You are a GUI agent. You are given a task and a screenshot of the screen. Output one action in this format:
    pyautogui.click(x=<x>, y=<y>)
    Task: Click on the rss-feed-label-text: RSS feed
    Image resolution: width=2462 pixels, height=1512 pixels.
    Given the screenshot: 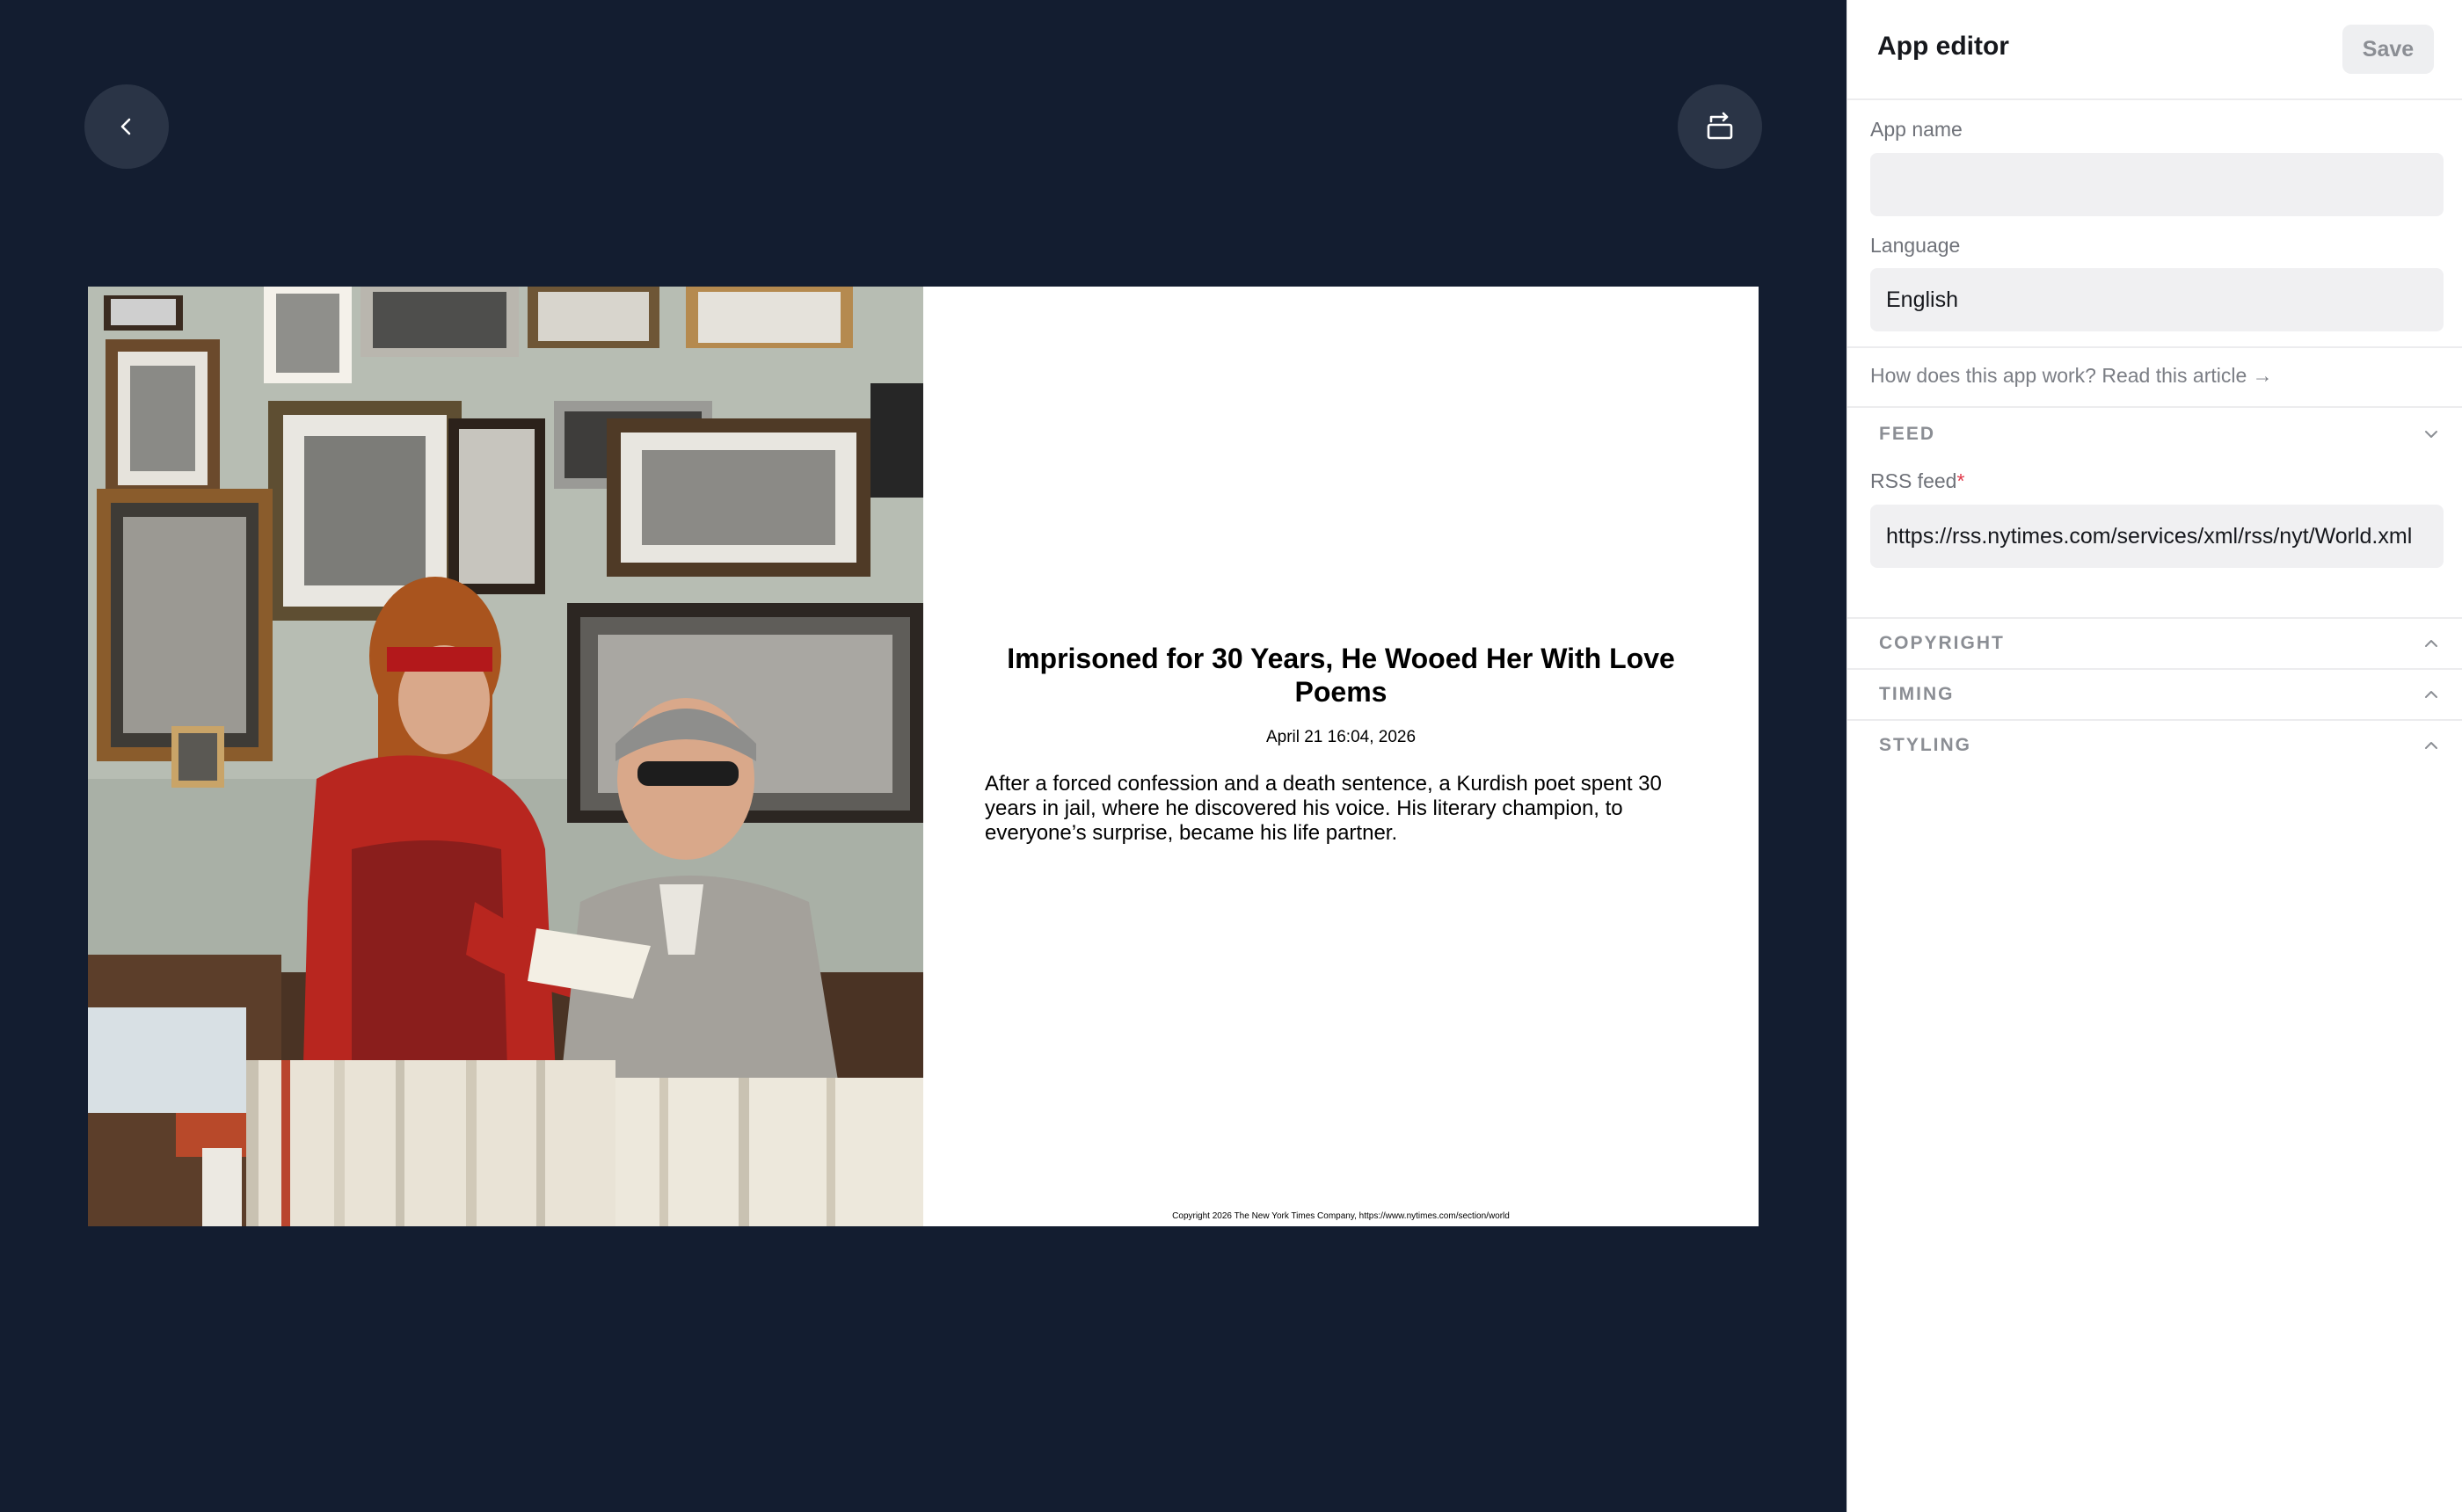 What is the action you would take?
    pyautogui.click(x=1913, y=481)
    